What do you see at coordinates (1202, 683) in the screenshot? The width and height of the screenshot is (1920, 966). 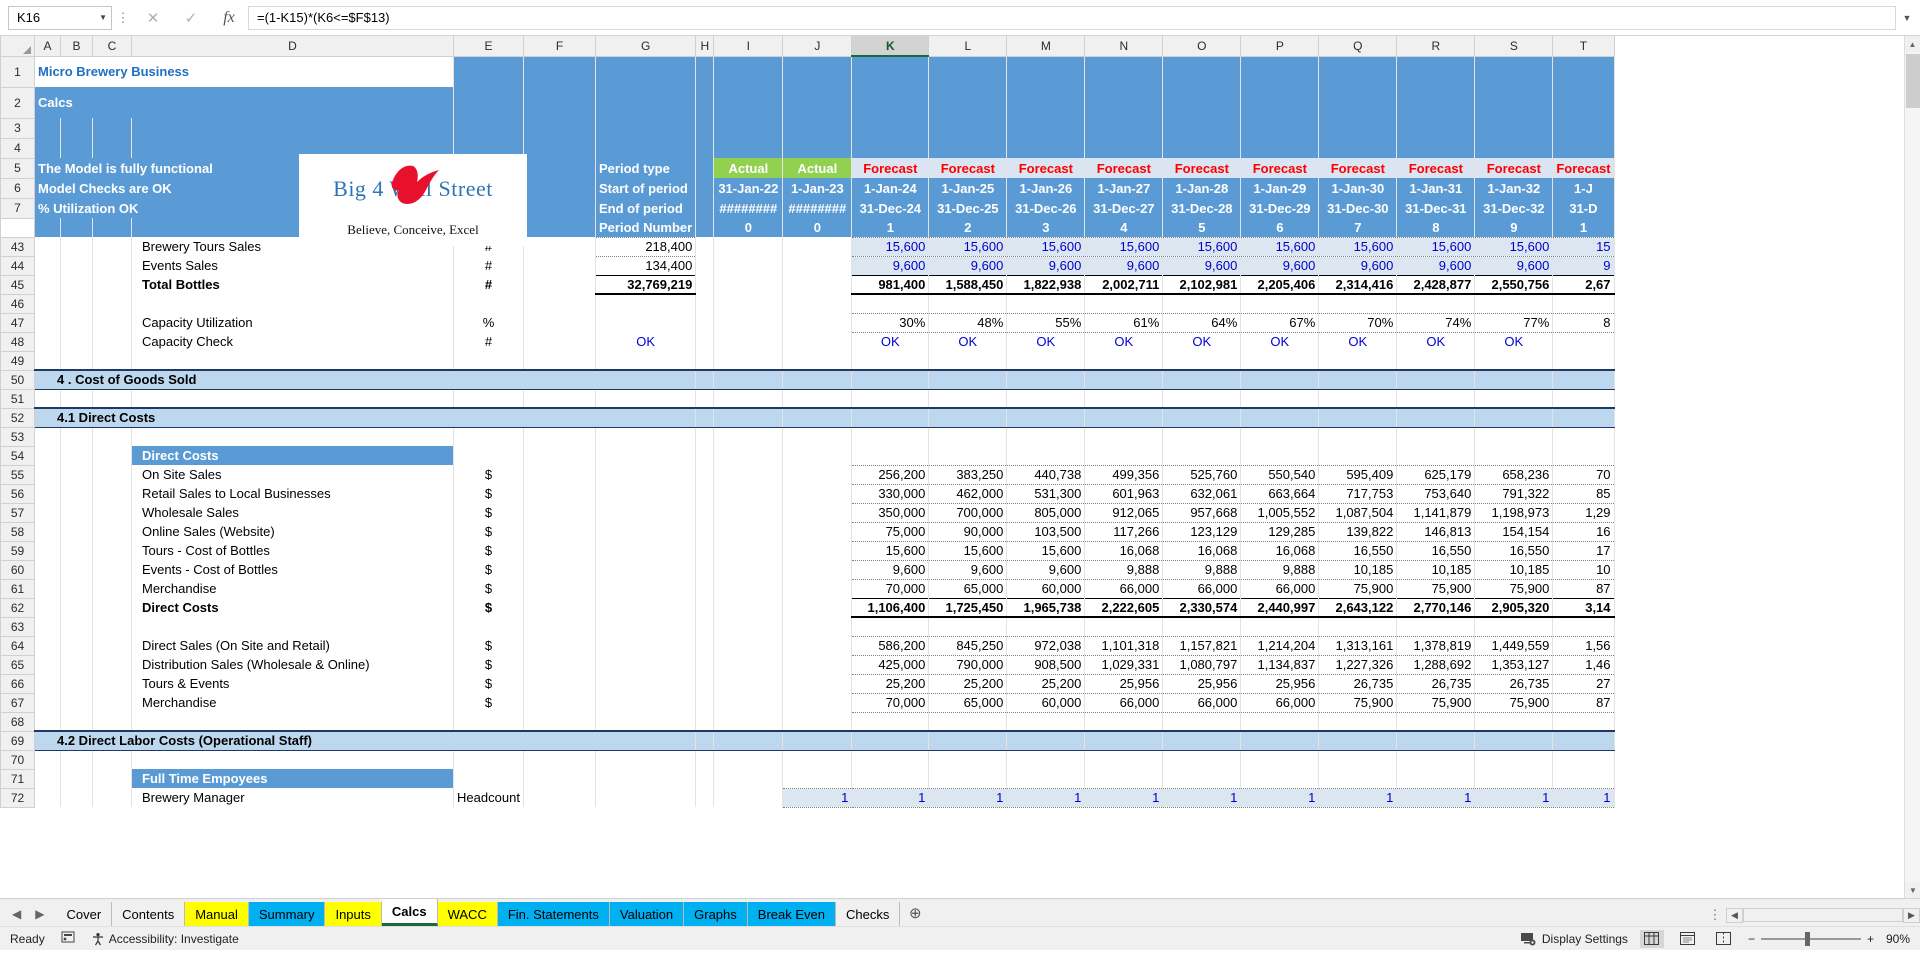 I see `data-cell: 25,956` at bounding box center [1202, 683].